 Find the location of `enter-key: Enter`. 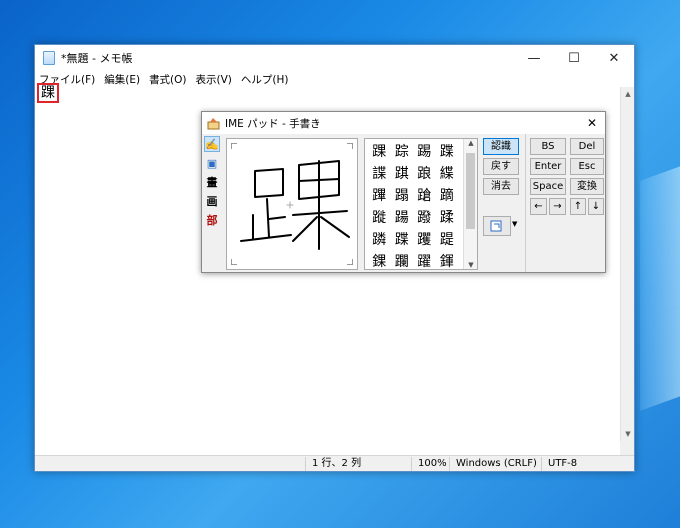

enter-key: Enter is located at coordinates (548, 166).